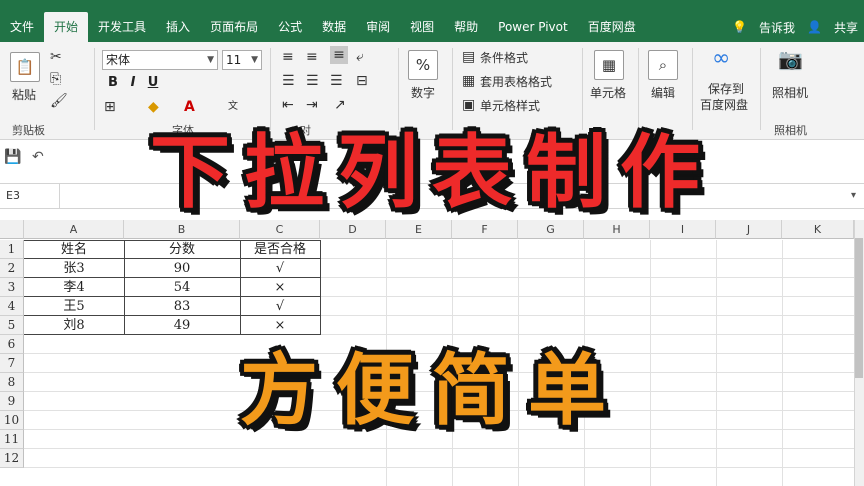 The width and height of the screenshot is (864, 486). What do you see at coordinates (432, 172) in the screenshot?
I see `overlay-title-main: 下拉列表制作` at bounding box center [432, 172].